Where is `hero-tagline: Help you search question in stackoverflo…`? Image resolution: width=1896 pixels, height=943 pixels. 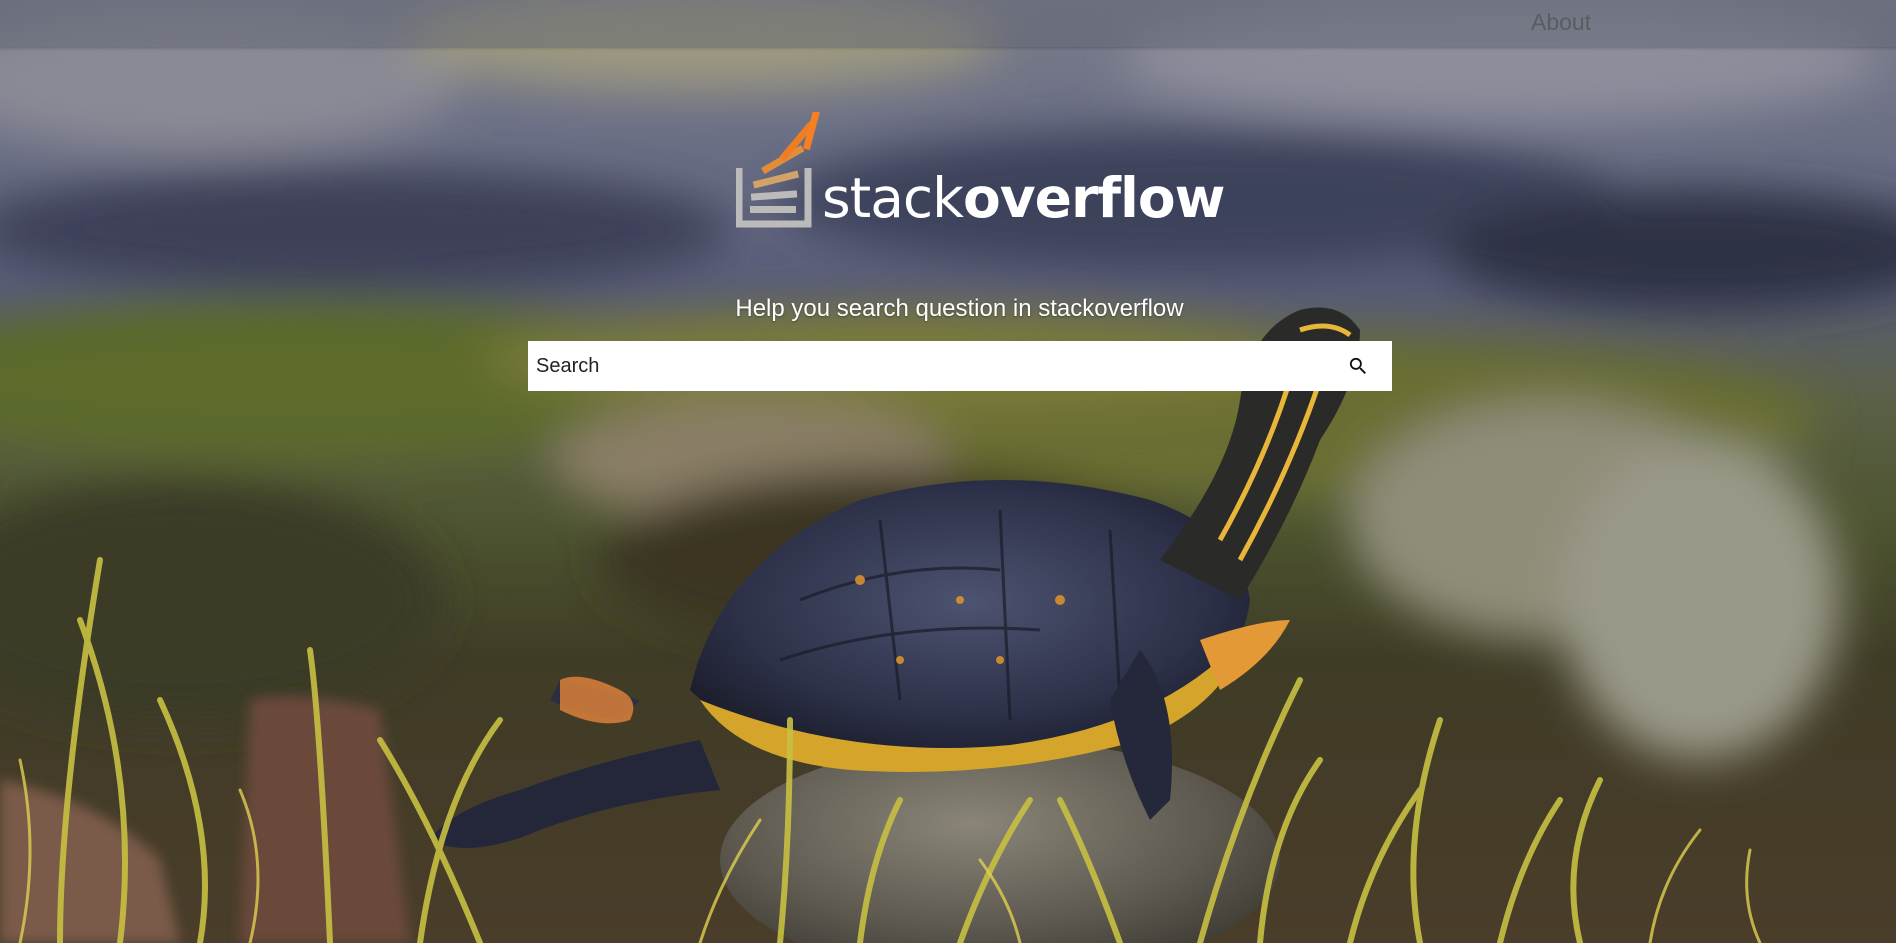 hero-tagline: Help you search question in stackoverflo… is located at coordinates (959, 308).